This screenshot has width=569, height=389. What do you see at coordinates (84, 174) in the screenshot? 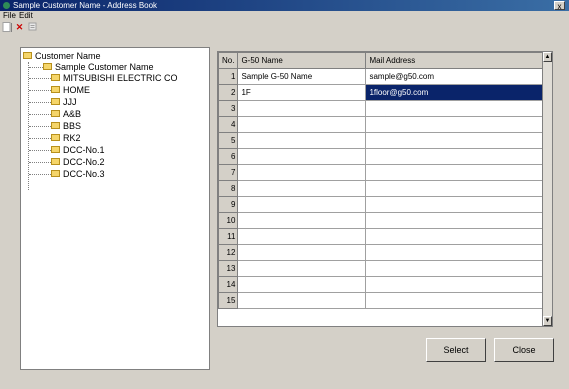
I see `tree-item-label: DCC-No.3` at bounding box center [84, 174].